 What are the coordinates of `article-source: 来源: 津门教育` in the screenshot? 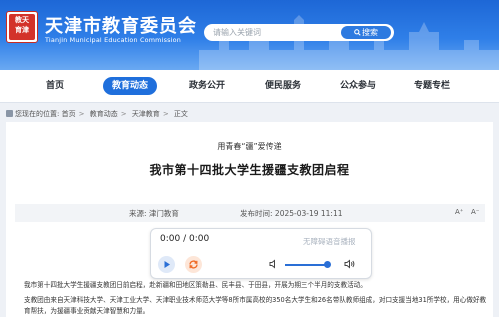 It's located at (154, 213).